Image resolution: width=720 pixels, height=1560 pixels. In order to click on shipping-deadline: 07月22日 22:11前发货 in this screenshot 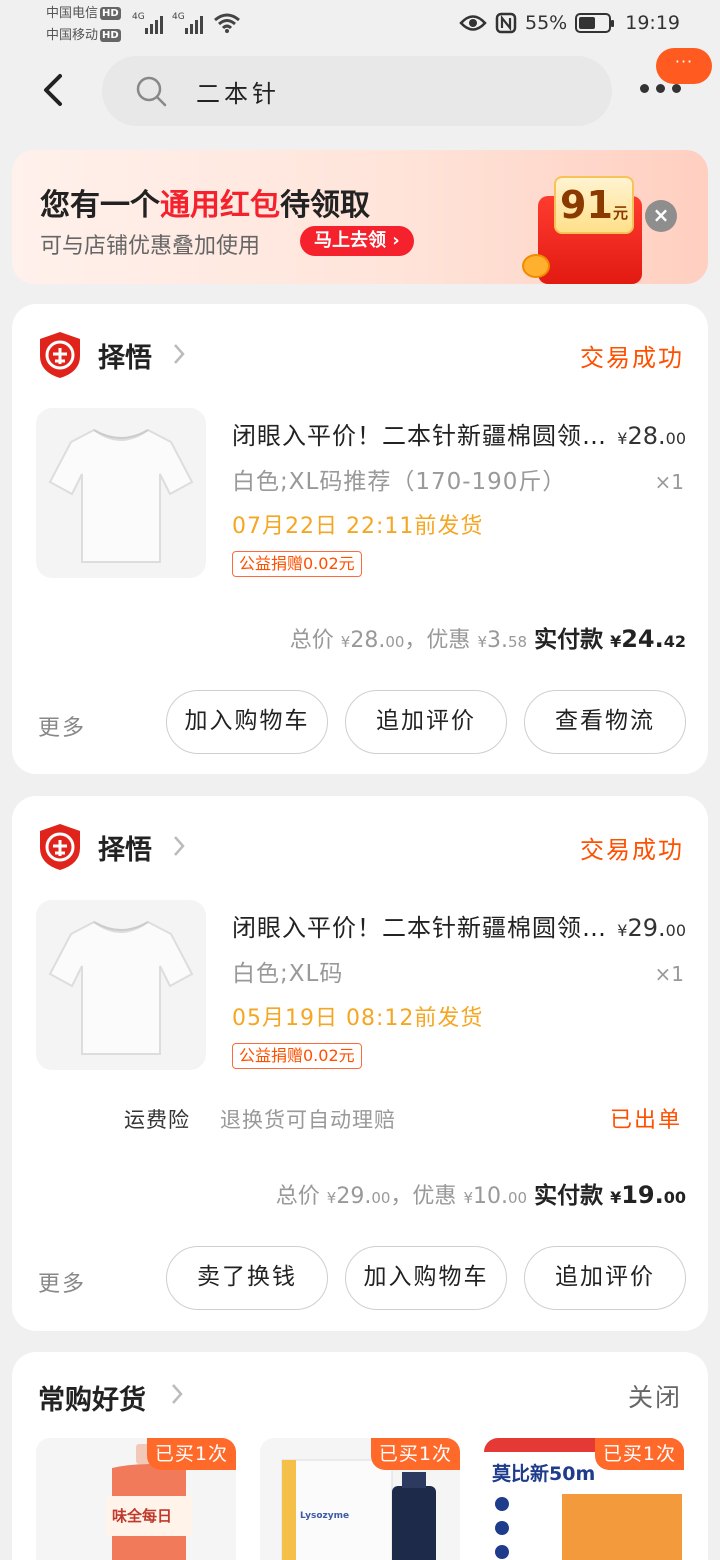, I will do `click(358, 526)`.